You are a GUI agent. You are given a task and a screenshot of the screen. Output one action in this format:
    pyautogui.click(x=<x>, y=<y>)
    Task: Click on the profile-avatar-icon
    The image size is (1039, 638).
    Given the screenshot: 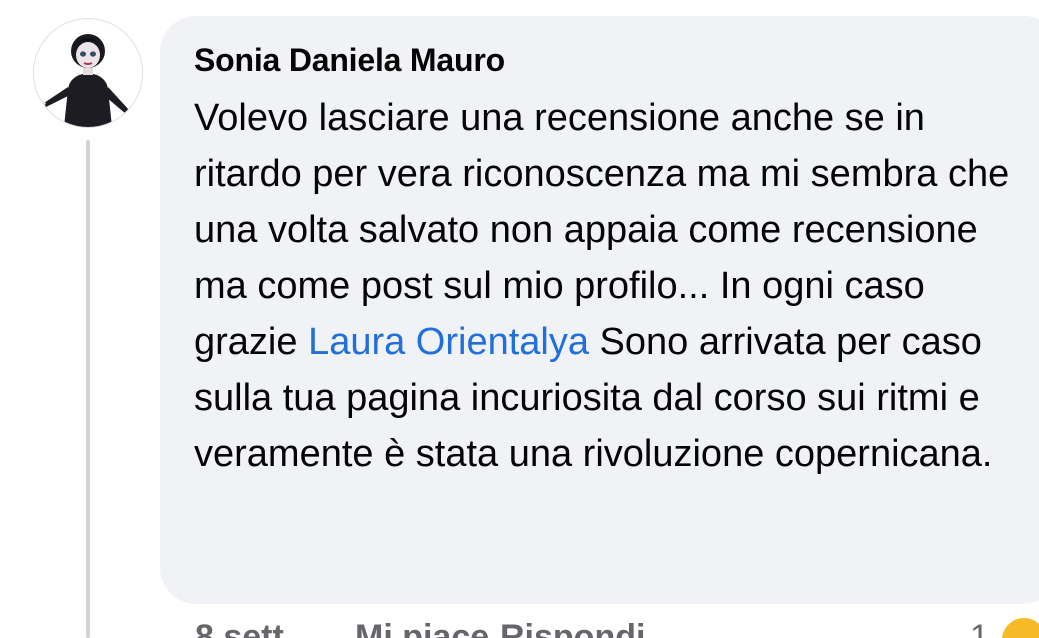 What is the action you would take?
    pyautogui.click(x=88, y=73)
    